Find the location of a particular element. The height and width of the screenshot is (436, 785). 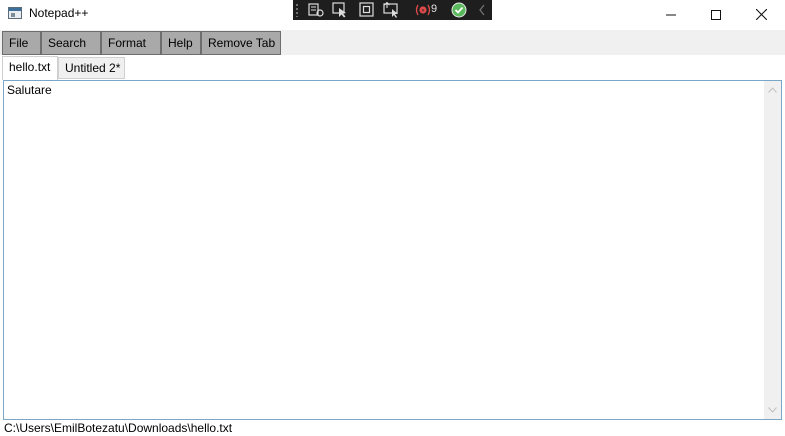

scroll-up-icon is located at coordinates (772, 90).